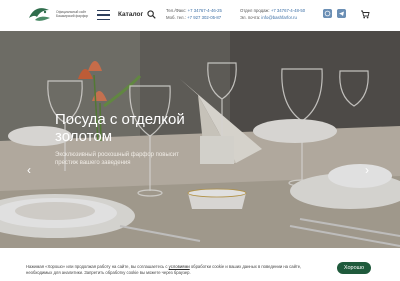 This screenshot has width=400, height=281. I want to click on cookie-accept-button: Хорошо, so click(354, 268).